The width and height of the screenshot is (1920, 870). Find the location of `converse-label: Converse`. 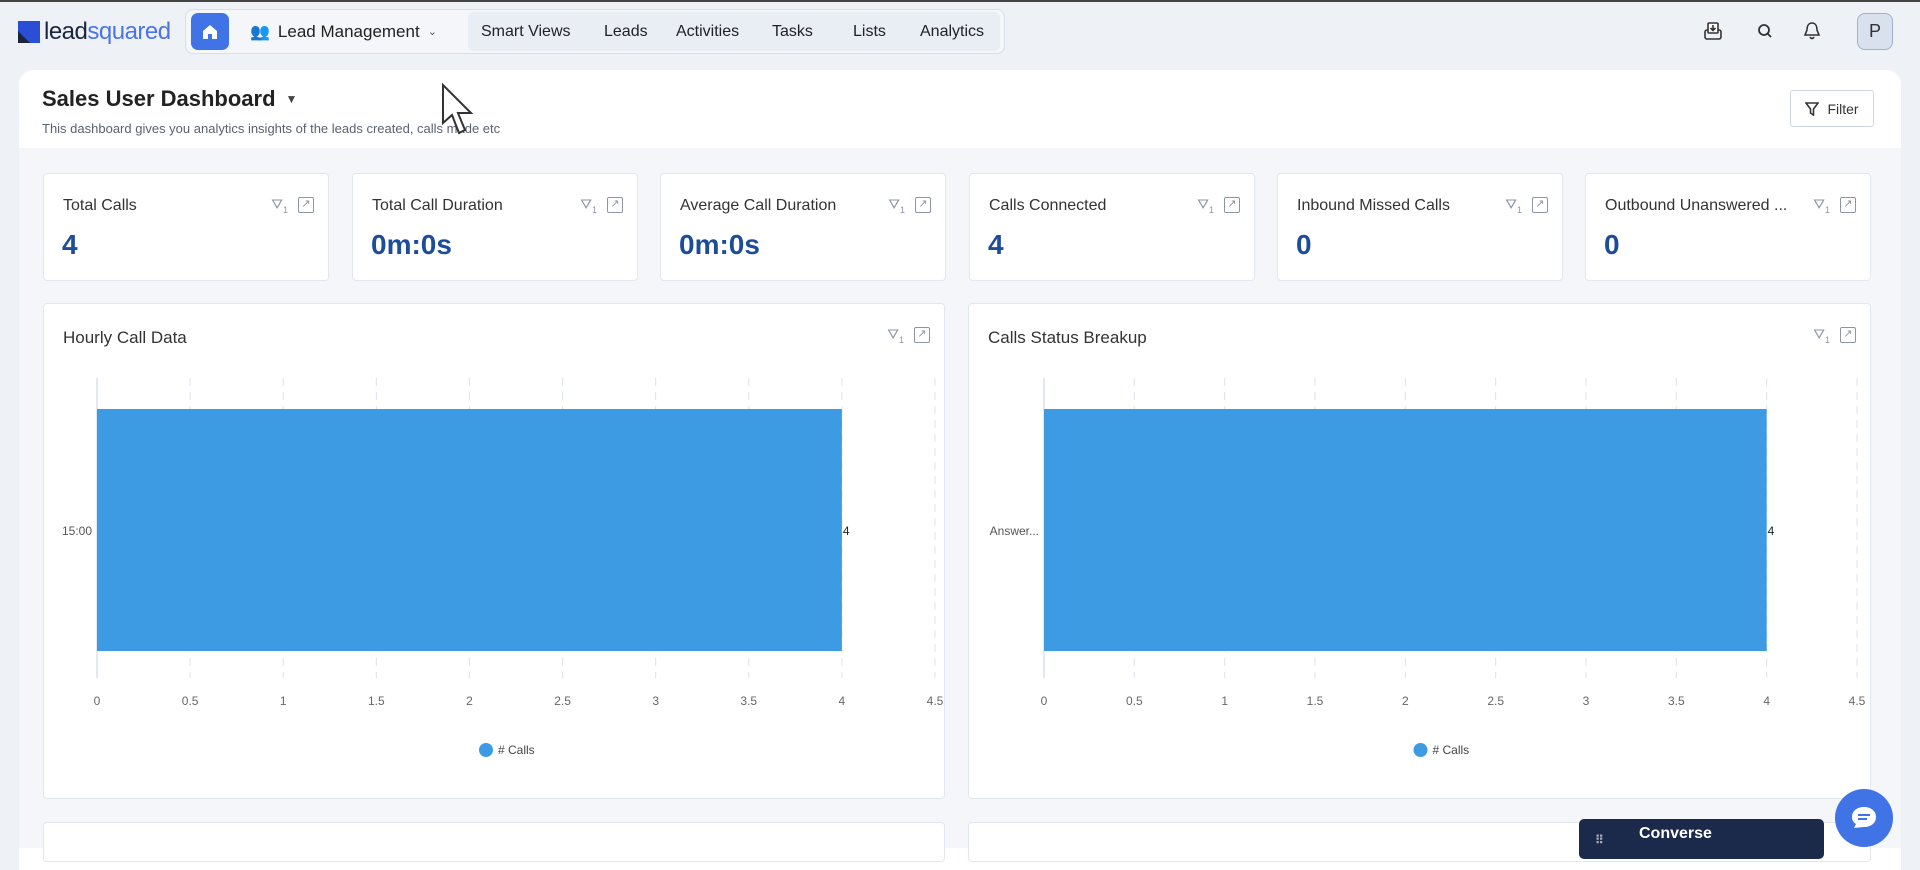

converse-label: Converse is located at coordinates (1675, 833).